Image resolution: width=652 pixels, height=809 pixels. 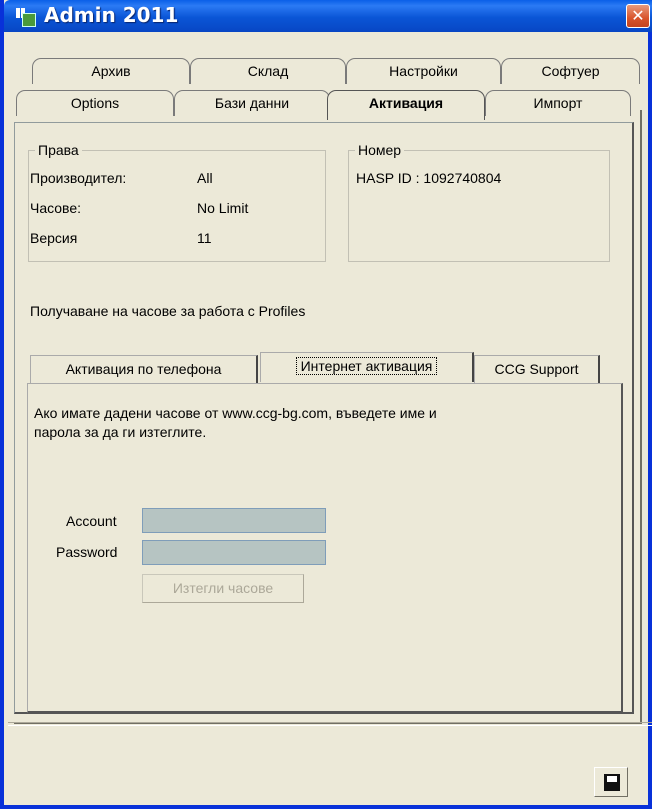 I want to click on manufacturer-label: Производител:, so click(x=78, y=178).